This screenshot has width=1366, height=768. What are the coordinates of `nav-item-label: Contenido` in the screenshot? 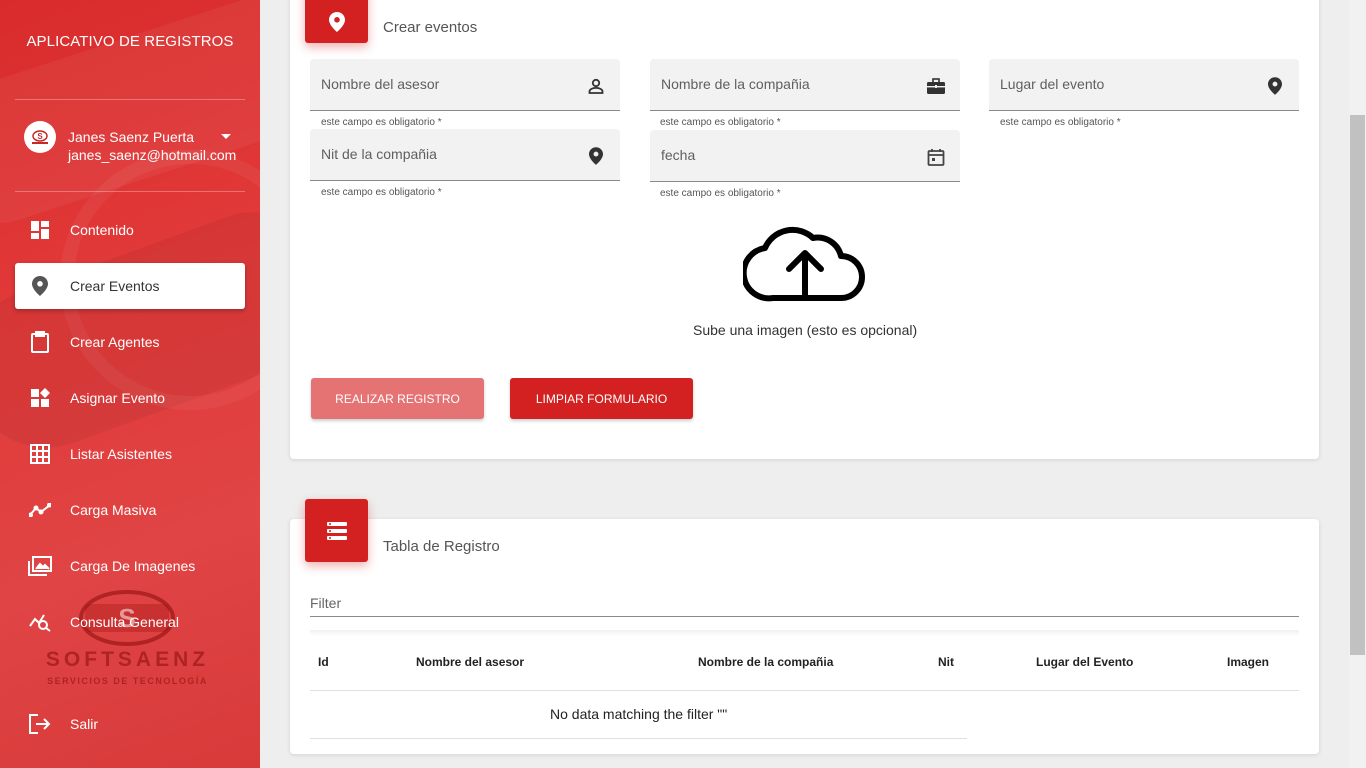 It's located at (102, 230).